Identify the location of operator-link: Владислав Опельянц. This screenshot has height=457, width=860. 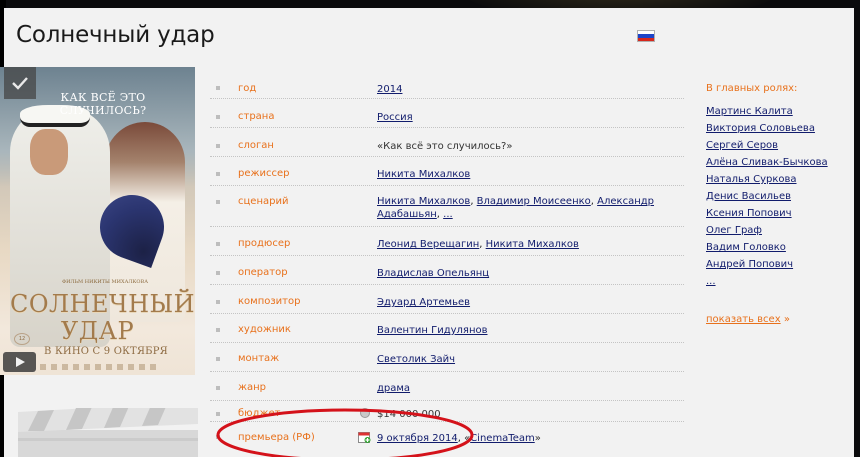
(433, 273).